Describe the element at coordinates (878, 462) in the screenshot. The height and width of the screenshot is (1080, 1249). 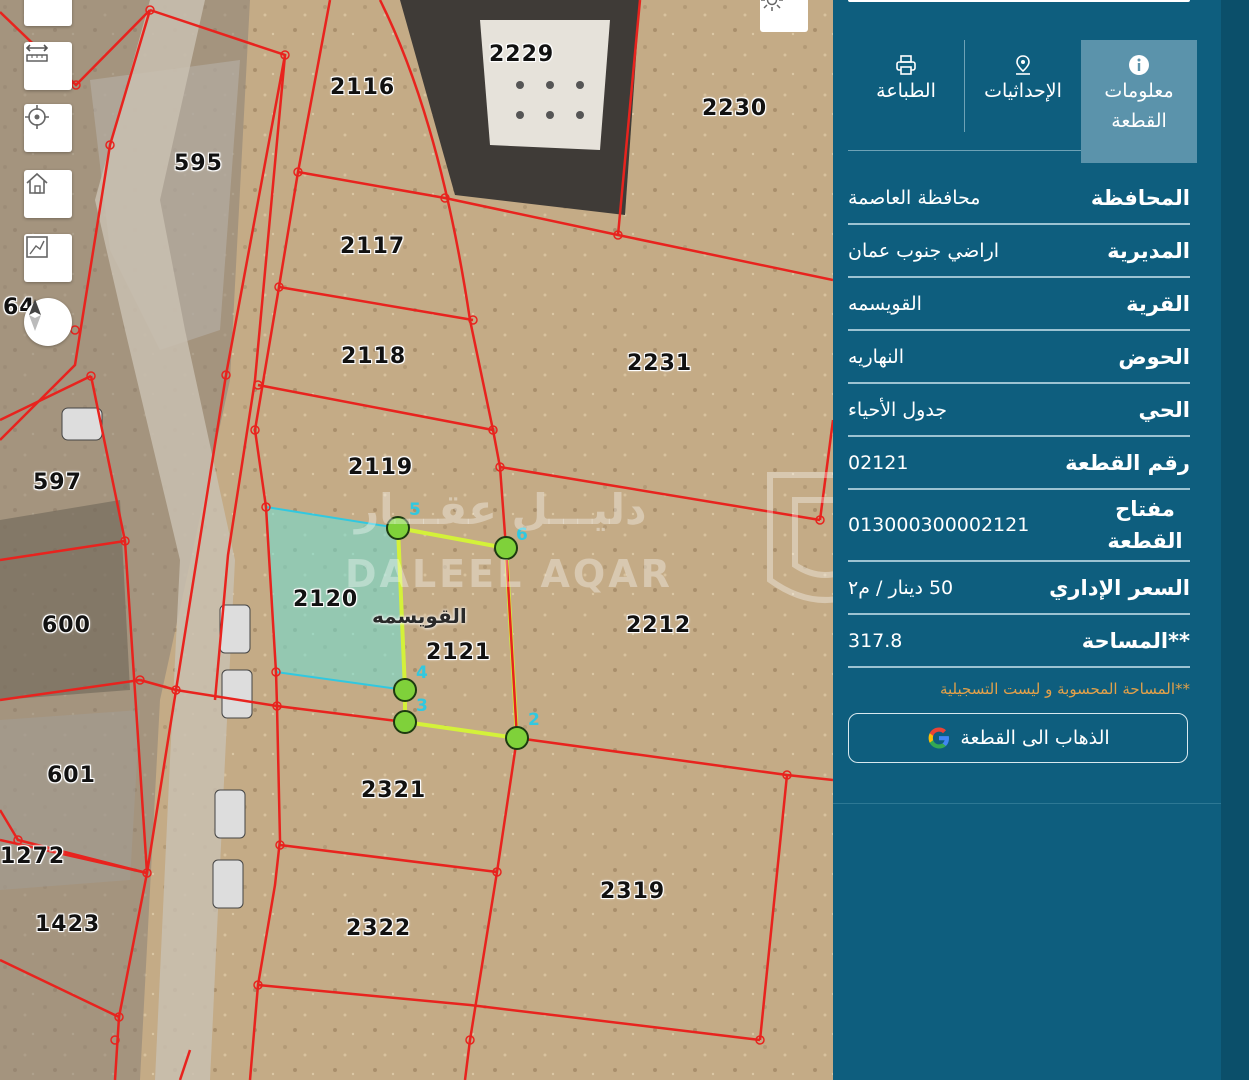
I see `row-value: 02121` at that location.